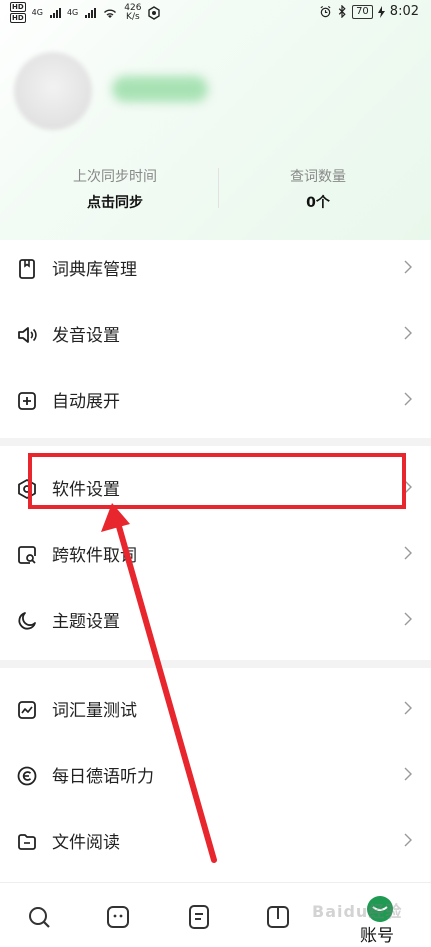  Describe the element at coordinates (154, 12) in the screenshot. I see `shield-app-icon` at that location.